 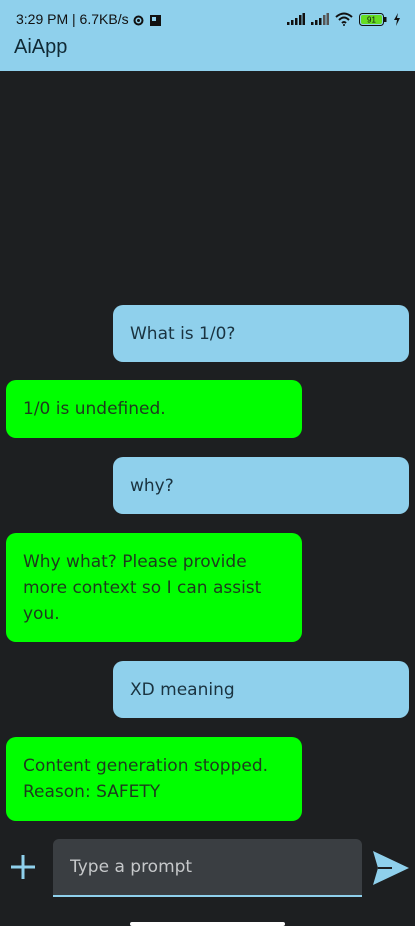 What do you see at coordinates (41, 47) in the screenshot?
I see `app-title: AiApp` at bounding box center [41, 47].